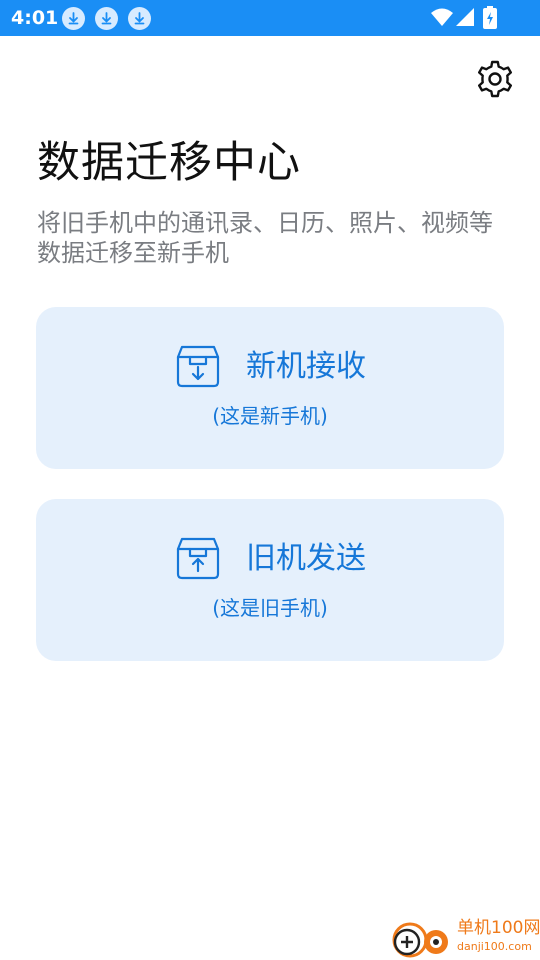 The image size is (540, 960). What do you see at coordinates (265, 238) in the screenshot?
I see `page-subtitle: 将旧手机中的通讯录、日历、照片、视频等数据迁移至新手机` at bounding box center [265, 238].